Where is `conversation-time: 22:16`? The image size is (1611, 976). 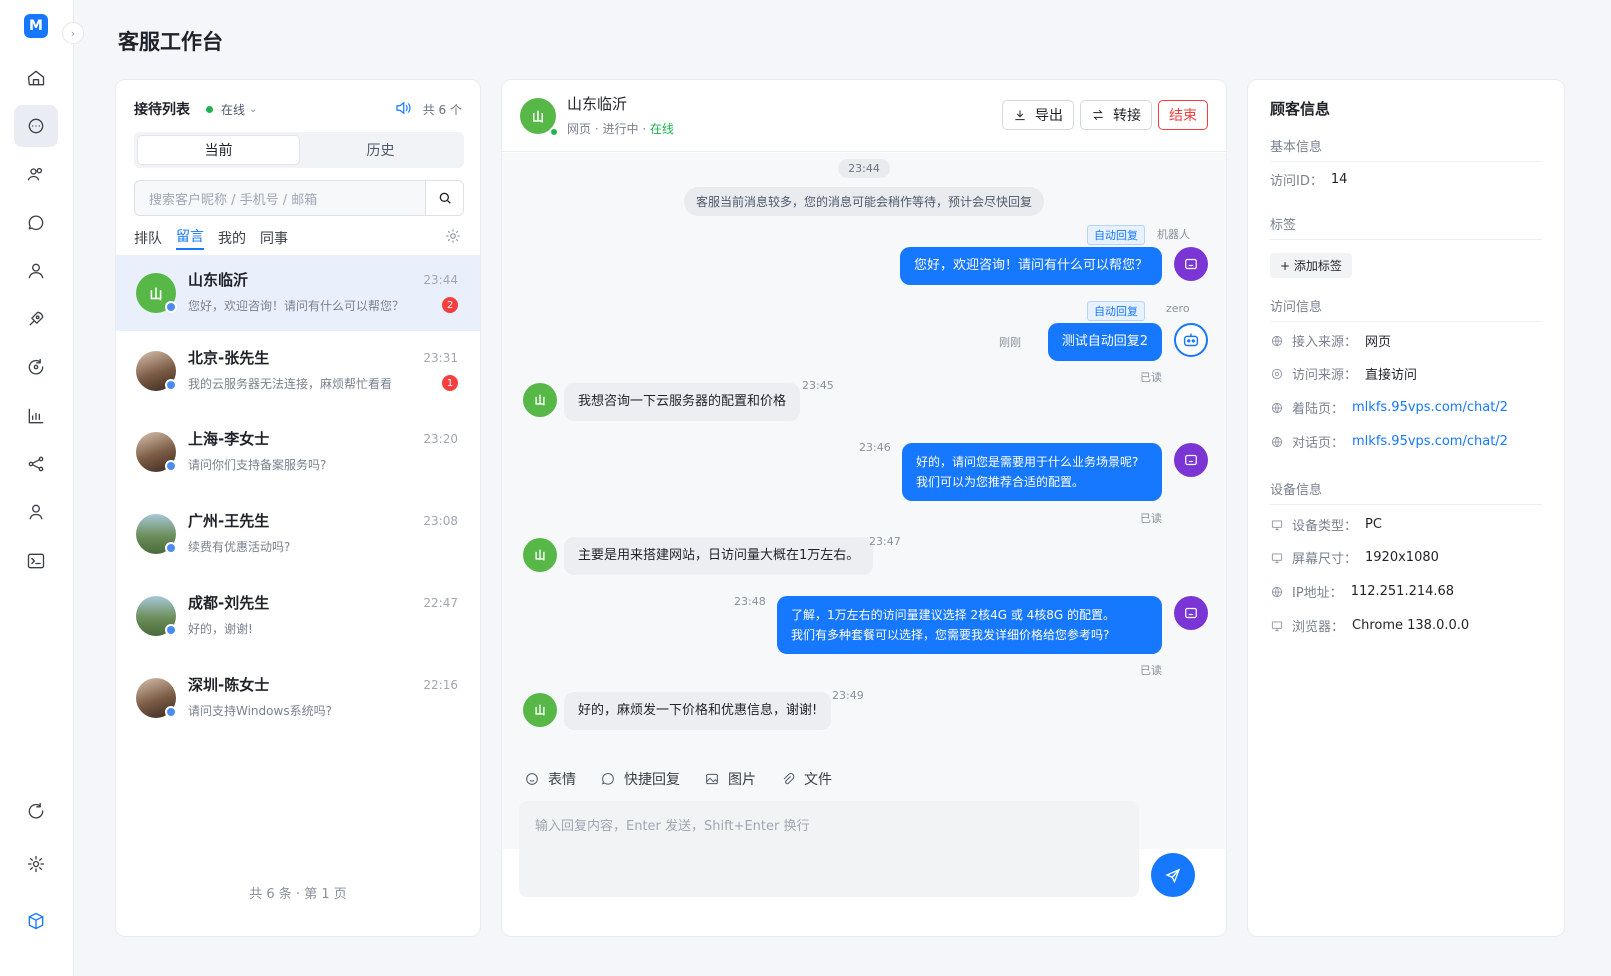
conversation-time: 22:16 is located at coordinates (440, 685).